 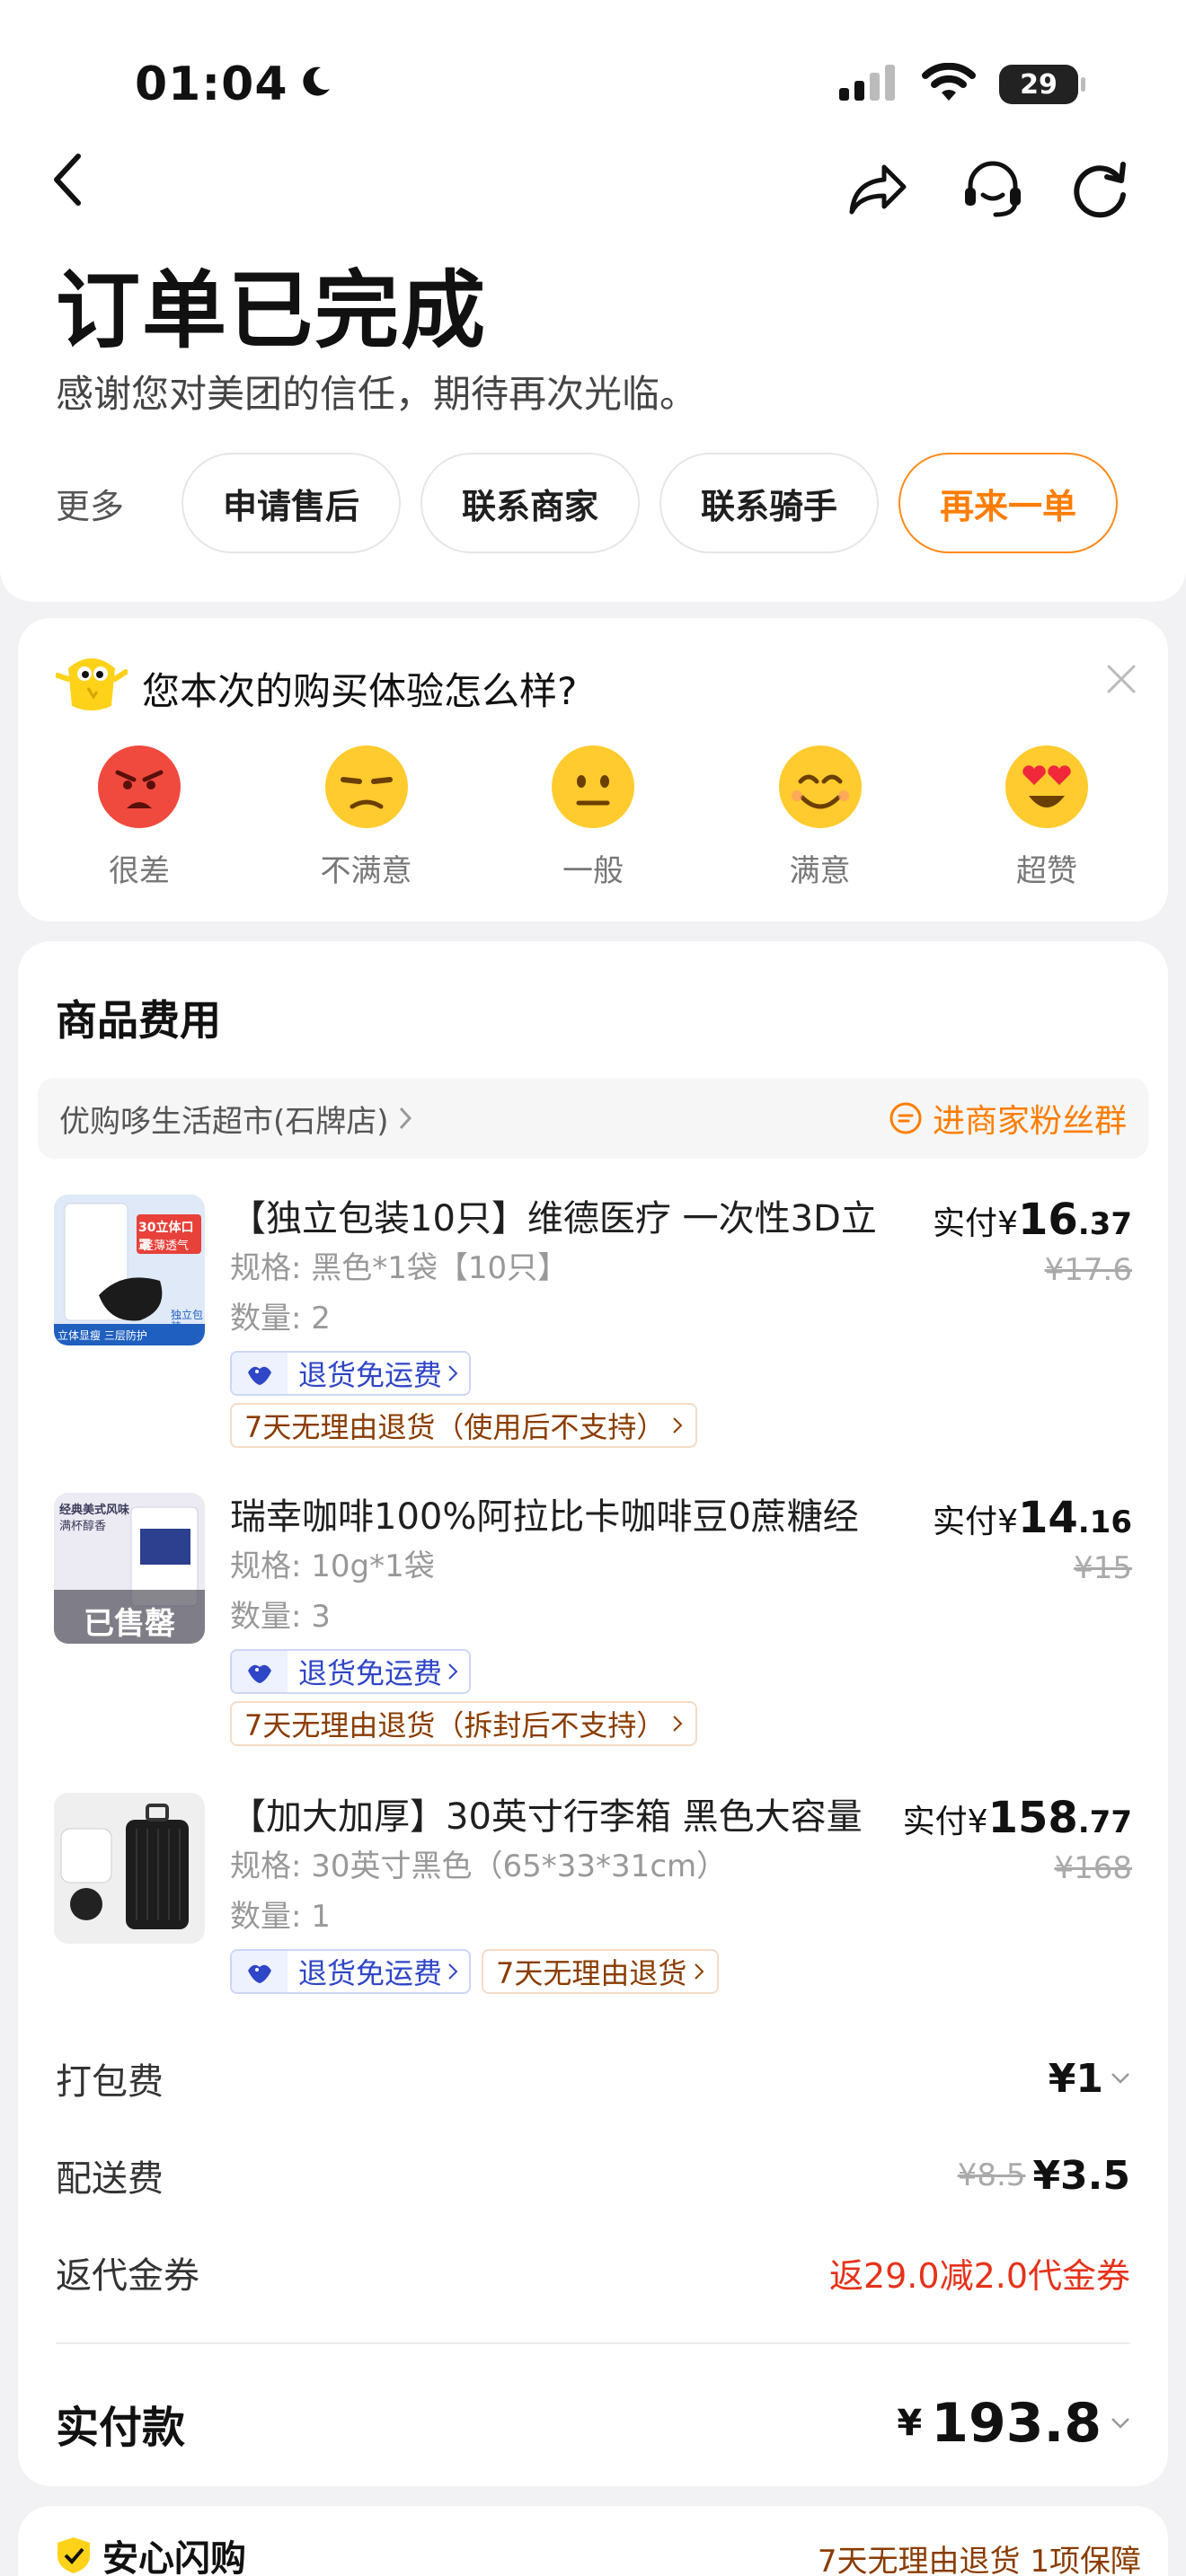 What do you see at coordinates (544, 1517) in the screenshot?
I see `item-name: 瑞幸咖啡100%阿拉比卡咖啡豆0蔗糖经` at bounding box center [544, 1517].